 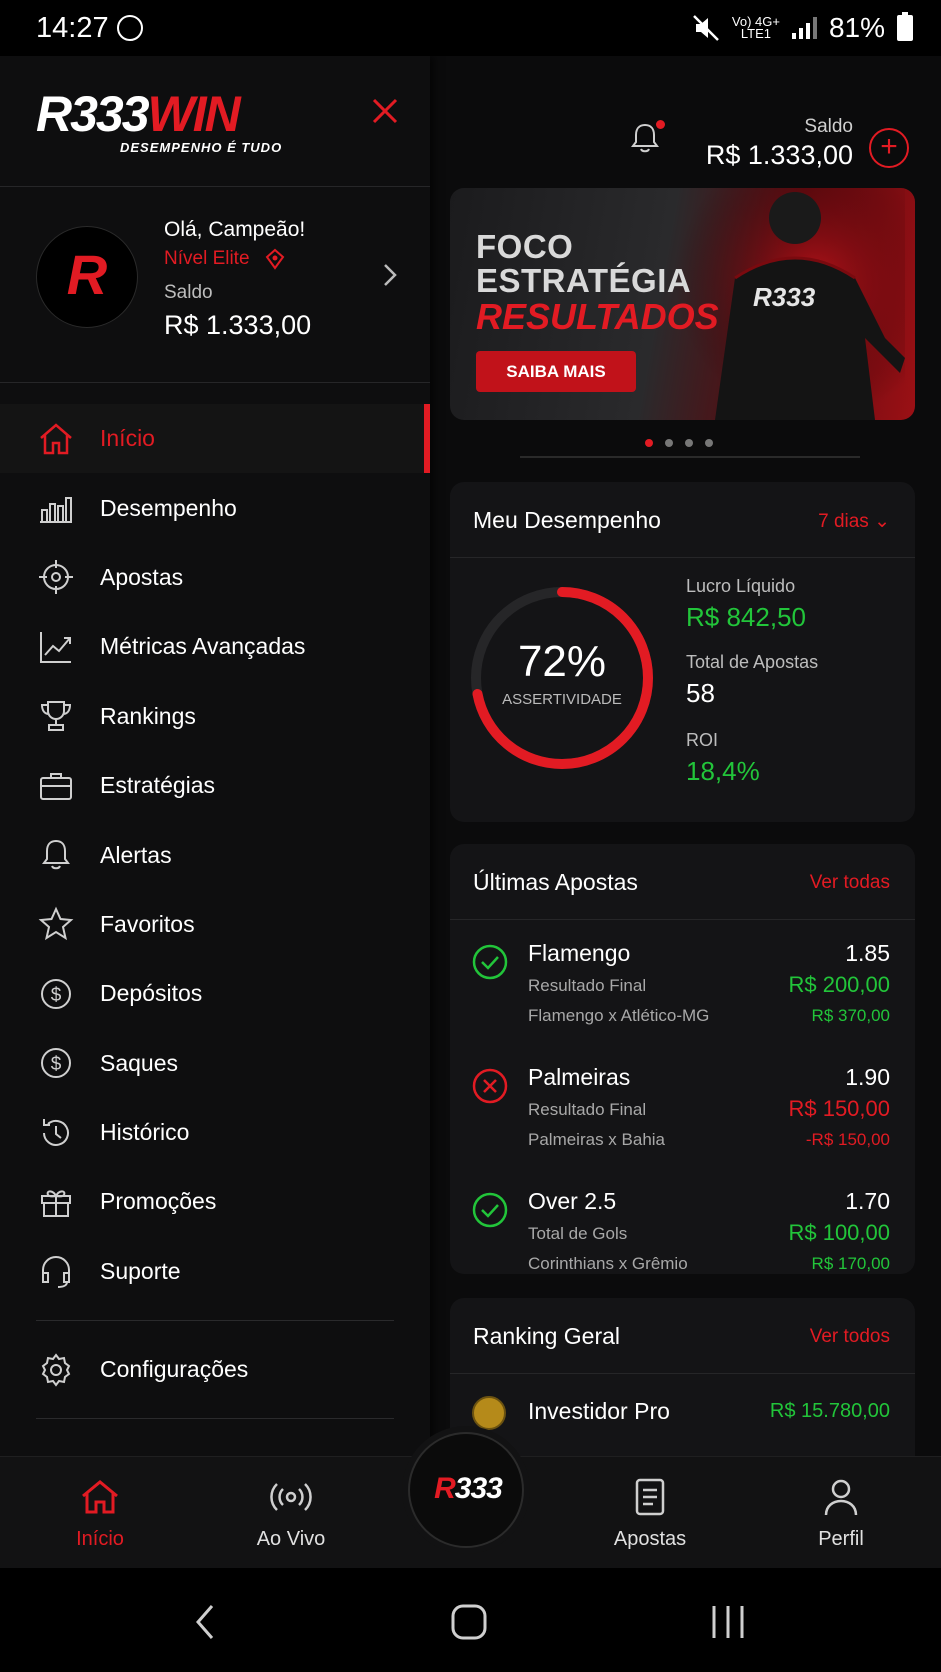 What do you see at coordinates (215, 1063) in the screenshot?
I see `menu-item-saques: $ Saques` at bounding box center [215, 1063].